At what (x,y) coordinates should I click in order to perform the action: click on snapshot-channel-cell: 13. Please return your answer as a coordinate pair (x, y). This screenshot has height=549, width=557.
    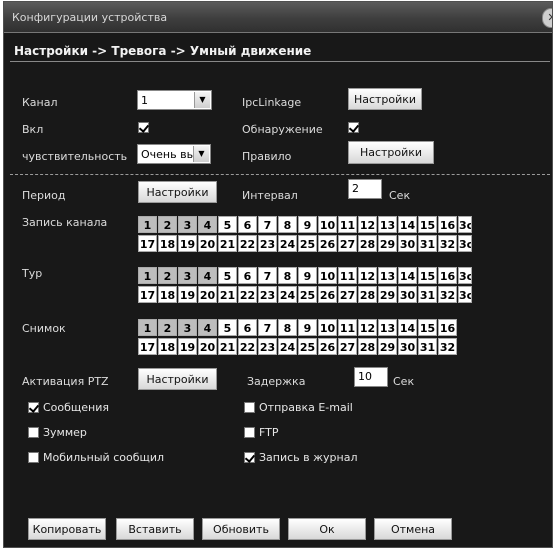
    Looking at the image, I should click on (387, 327).